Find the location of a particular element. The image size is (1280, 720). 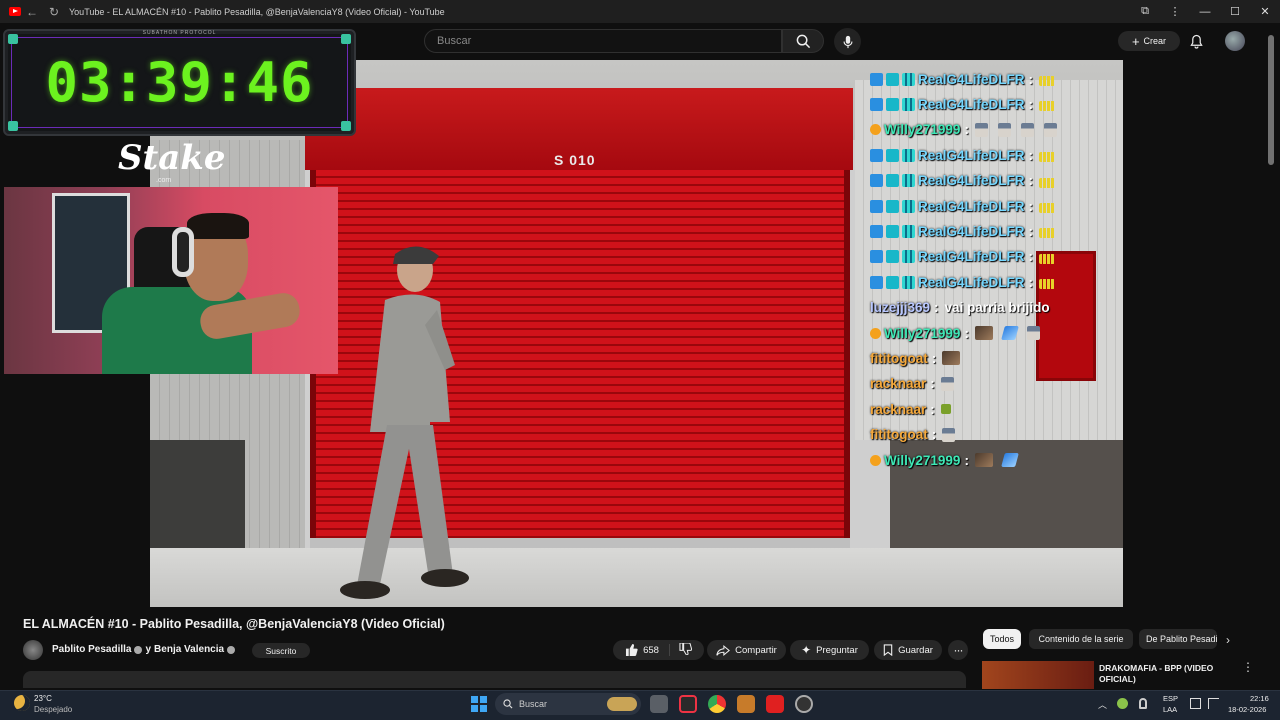

page-scrollbar is located at coordinates (1271, 100).